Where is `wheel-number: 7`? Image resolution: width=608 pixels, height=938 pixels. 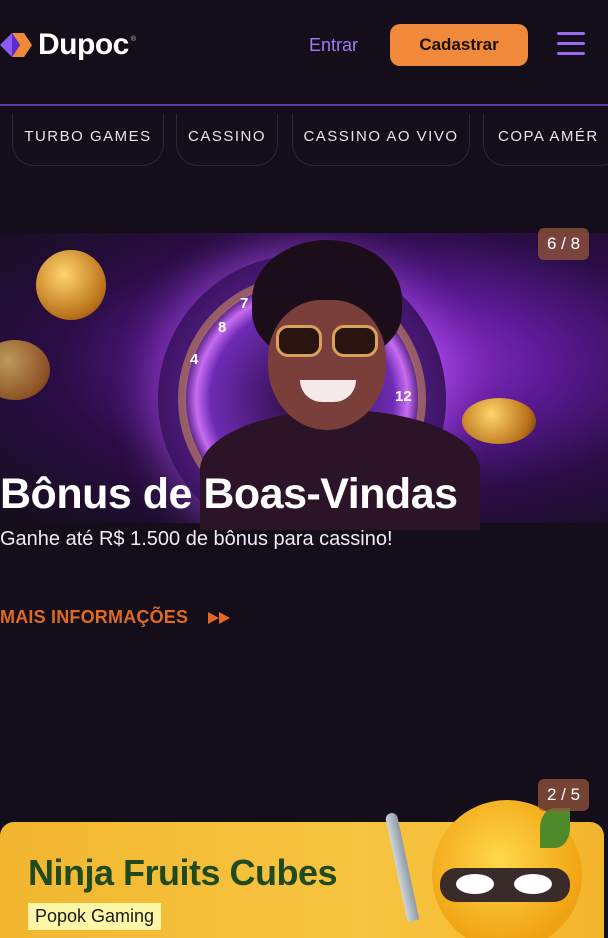
wheel-number: 7 is located at coordinates (244, 303).